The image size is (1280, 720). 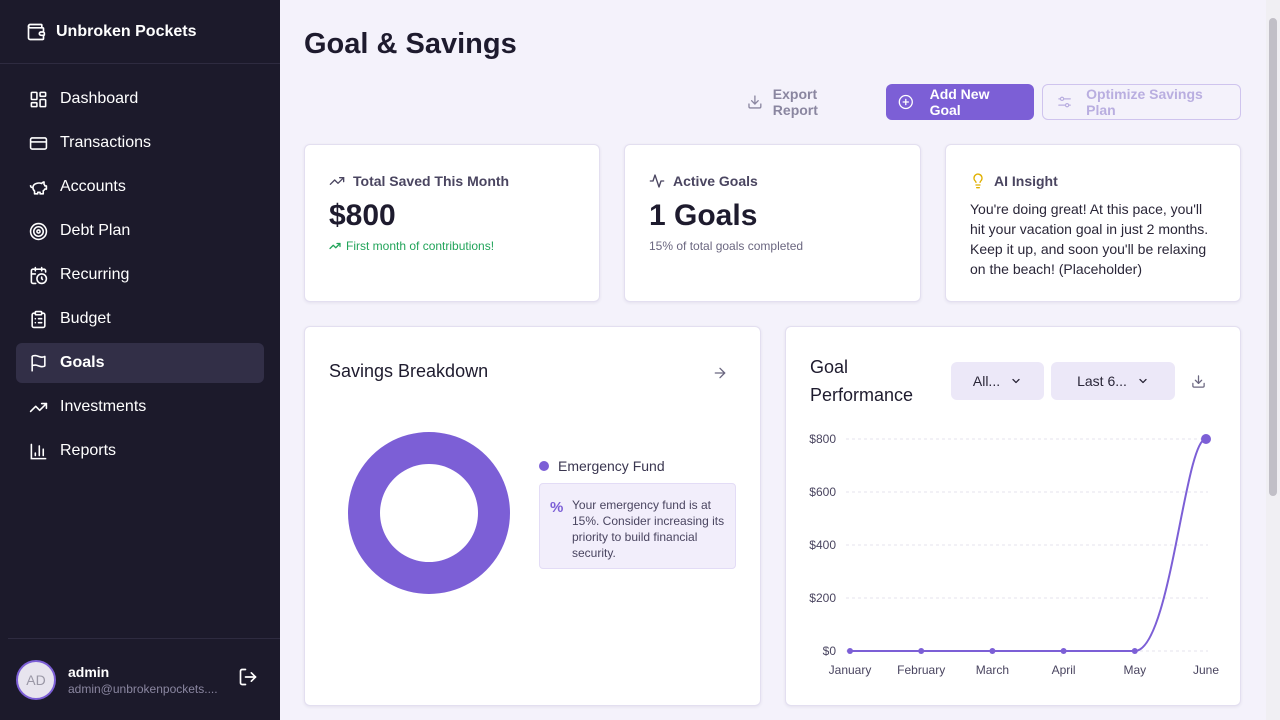 What do you see at coordinates (862, 395) in the screenshot?
I see `goal-performance-title-line-2: Performance` at bounding box center [862, 395].